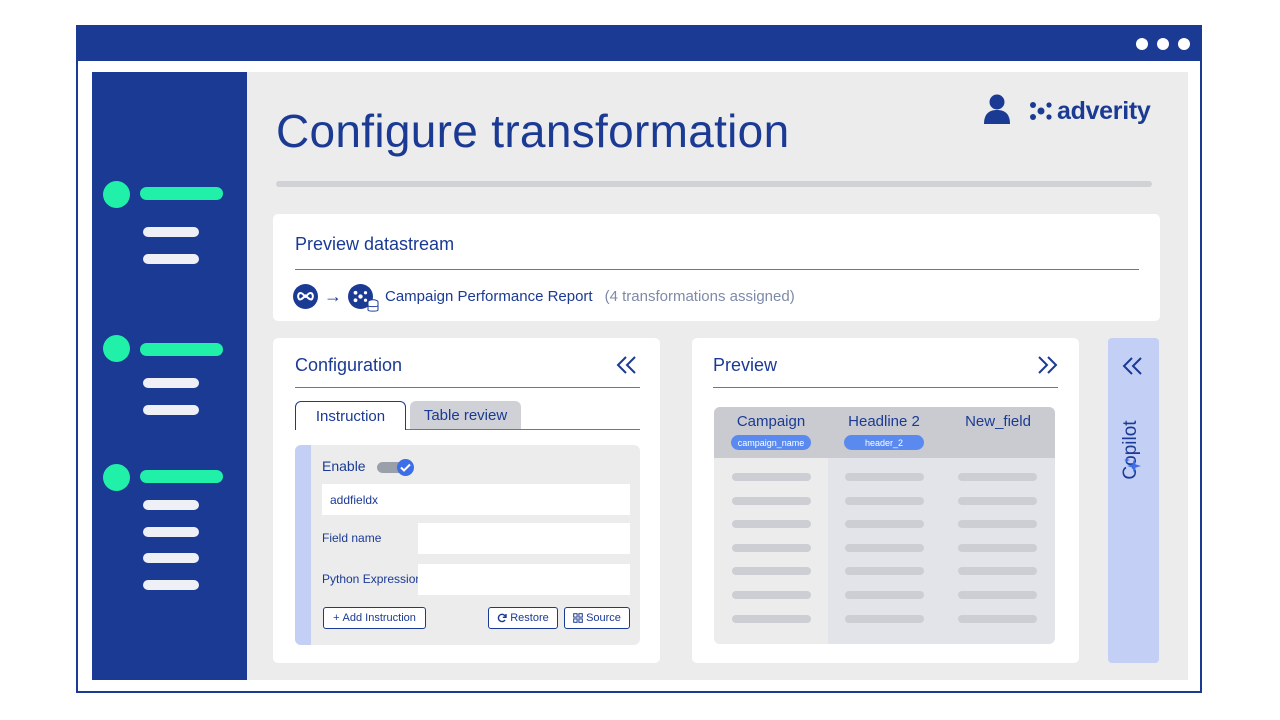  What do you see at coordinates (523, 429) in the screenshot?
I see `tab-divider` at bounding box center [523, 429].